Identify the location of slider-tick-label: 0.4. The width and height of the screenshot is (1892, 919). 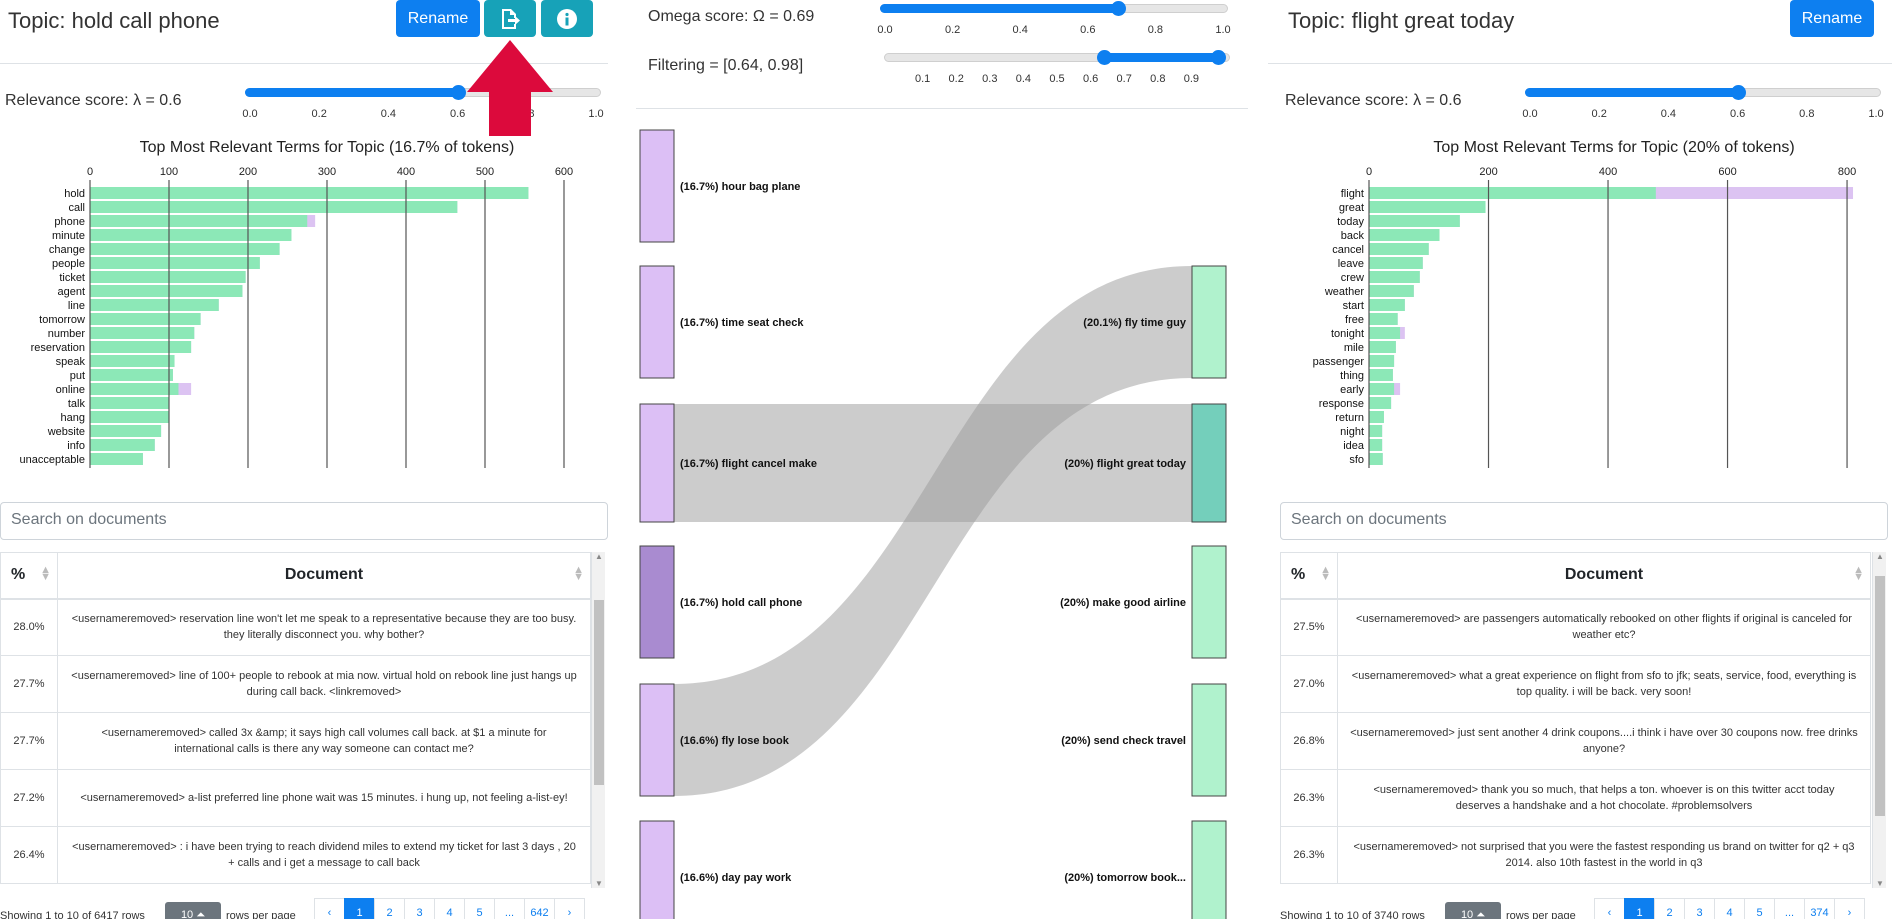
(388, 114).